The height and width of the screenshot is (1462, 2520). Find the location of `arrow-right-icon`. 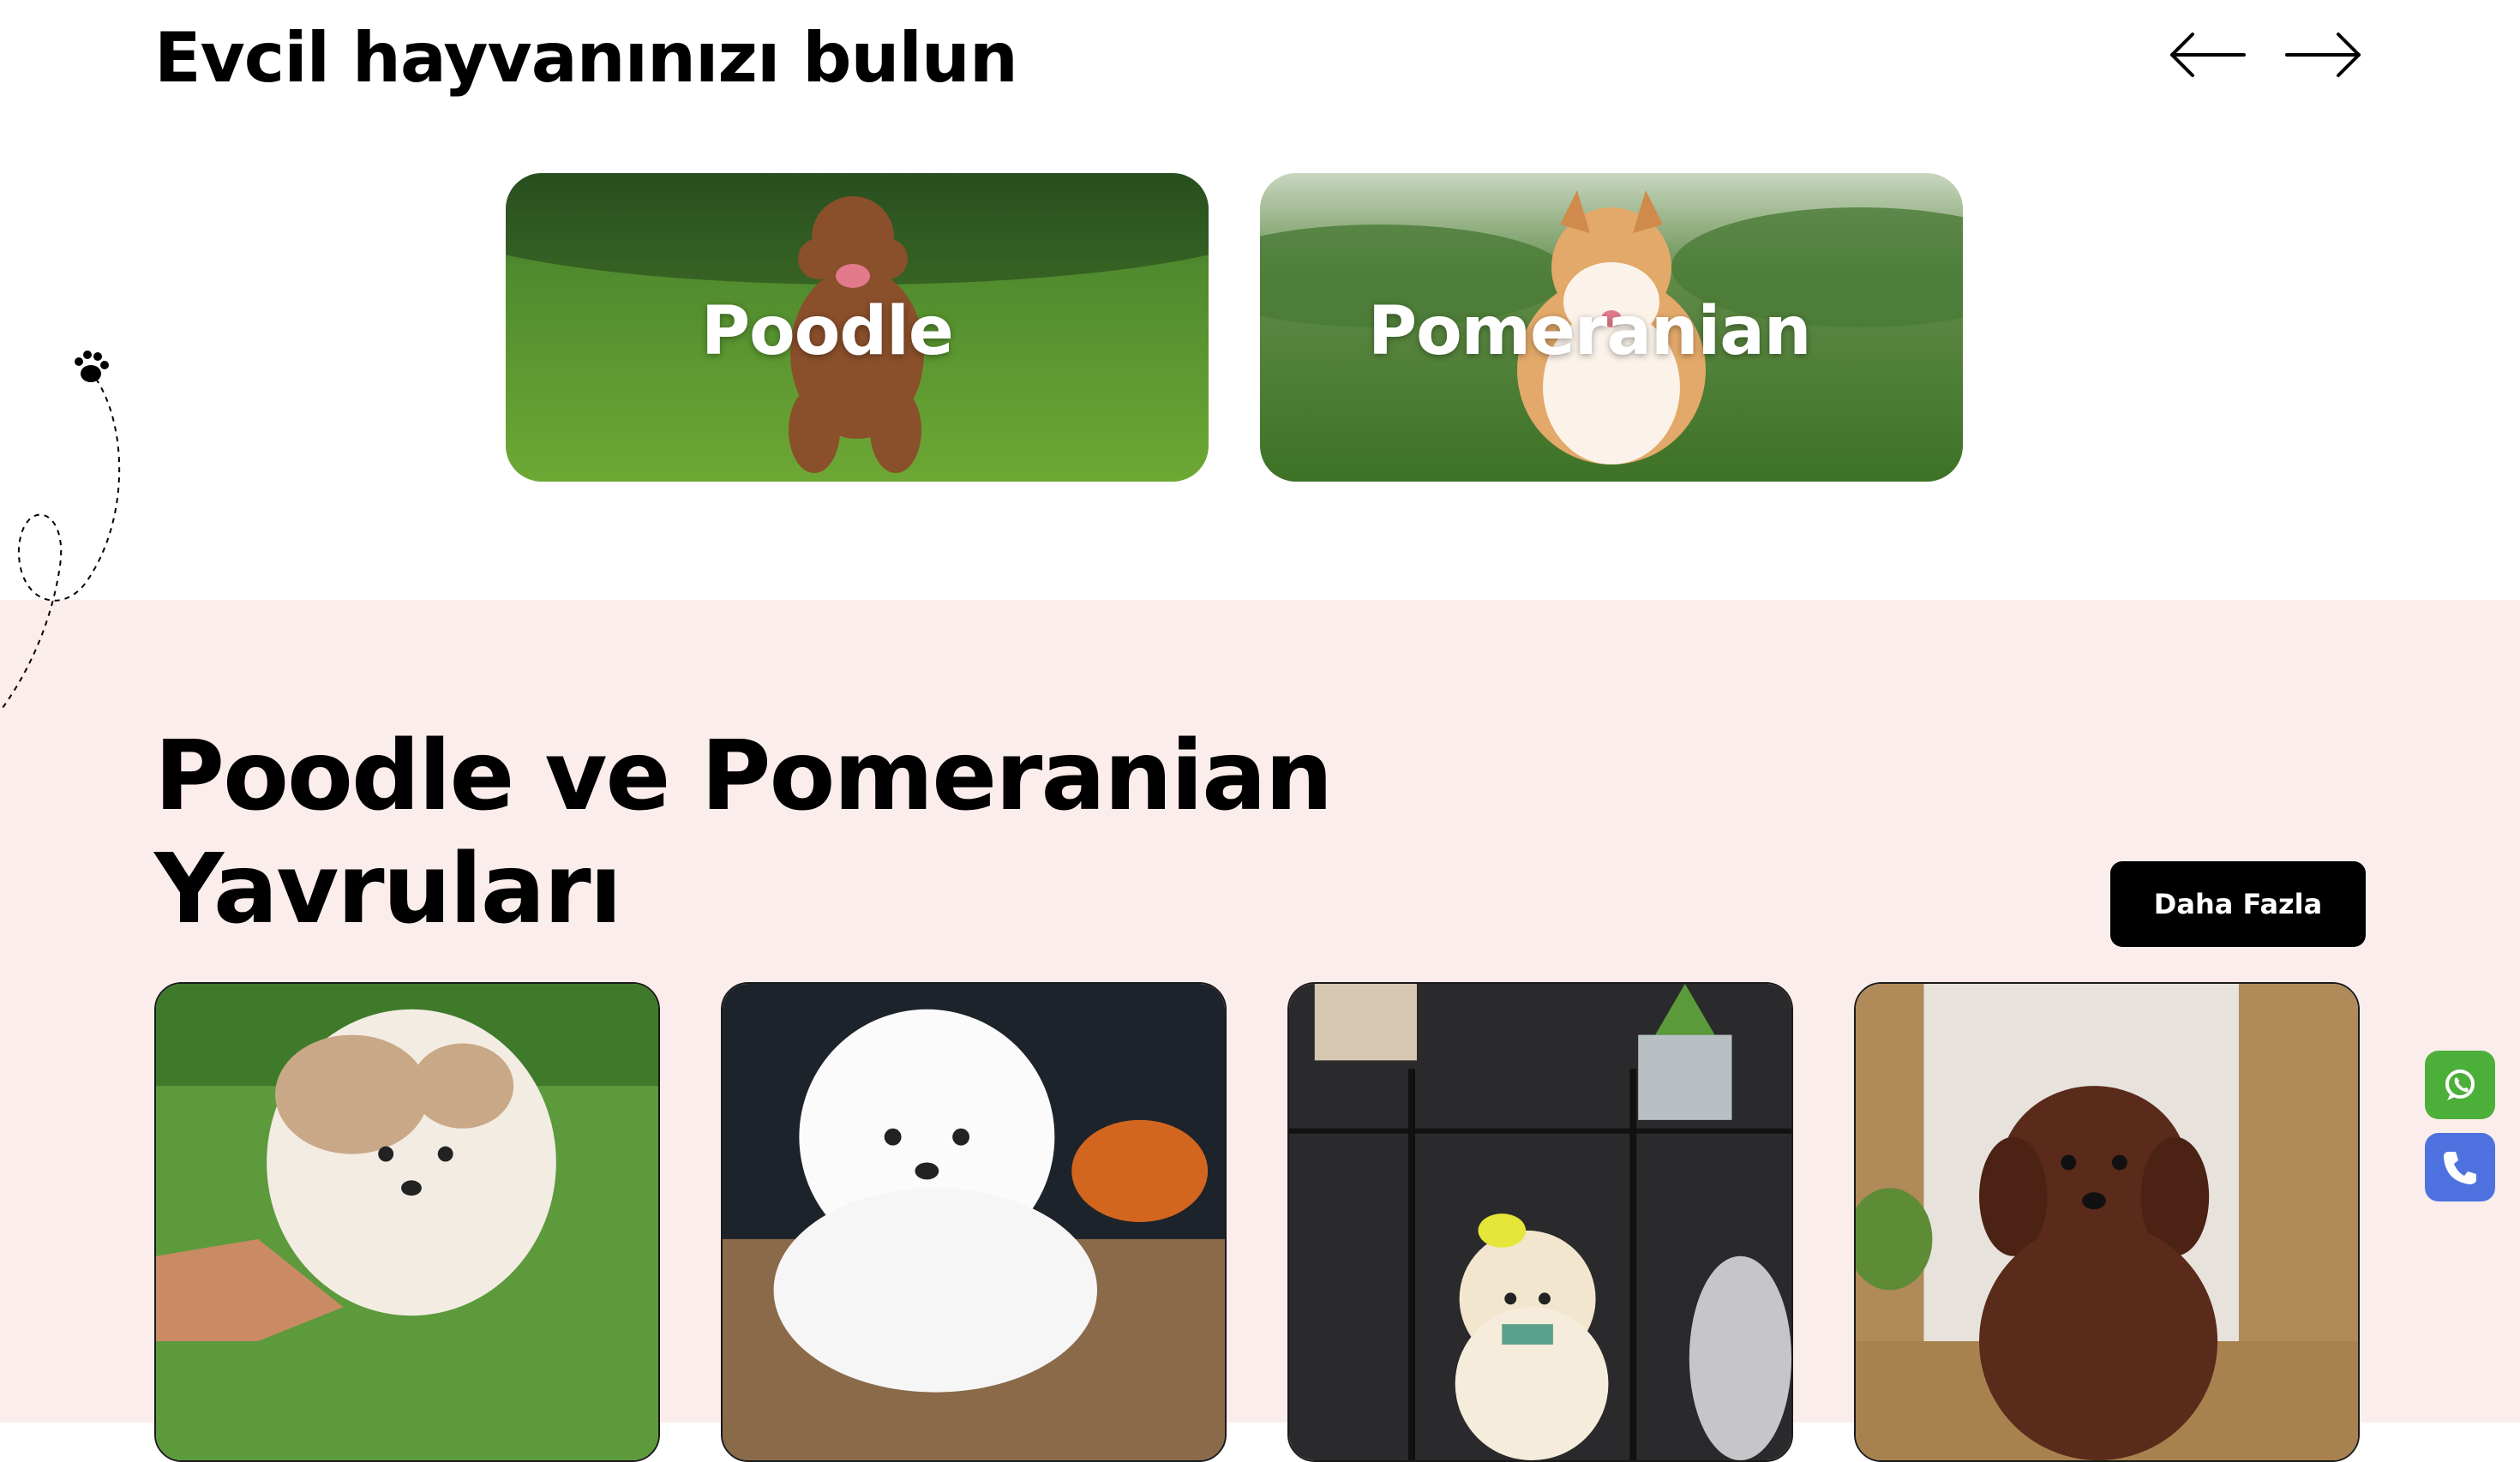

arrow-right-icon is located at coordinates (2323, 55).